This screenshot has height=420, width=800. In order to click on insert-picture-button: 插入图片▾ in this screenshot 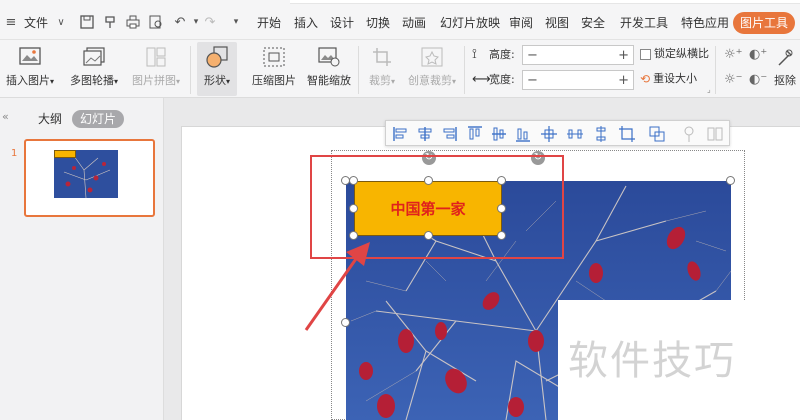, I will do `click(30, 69)`.